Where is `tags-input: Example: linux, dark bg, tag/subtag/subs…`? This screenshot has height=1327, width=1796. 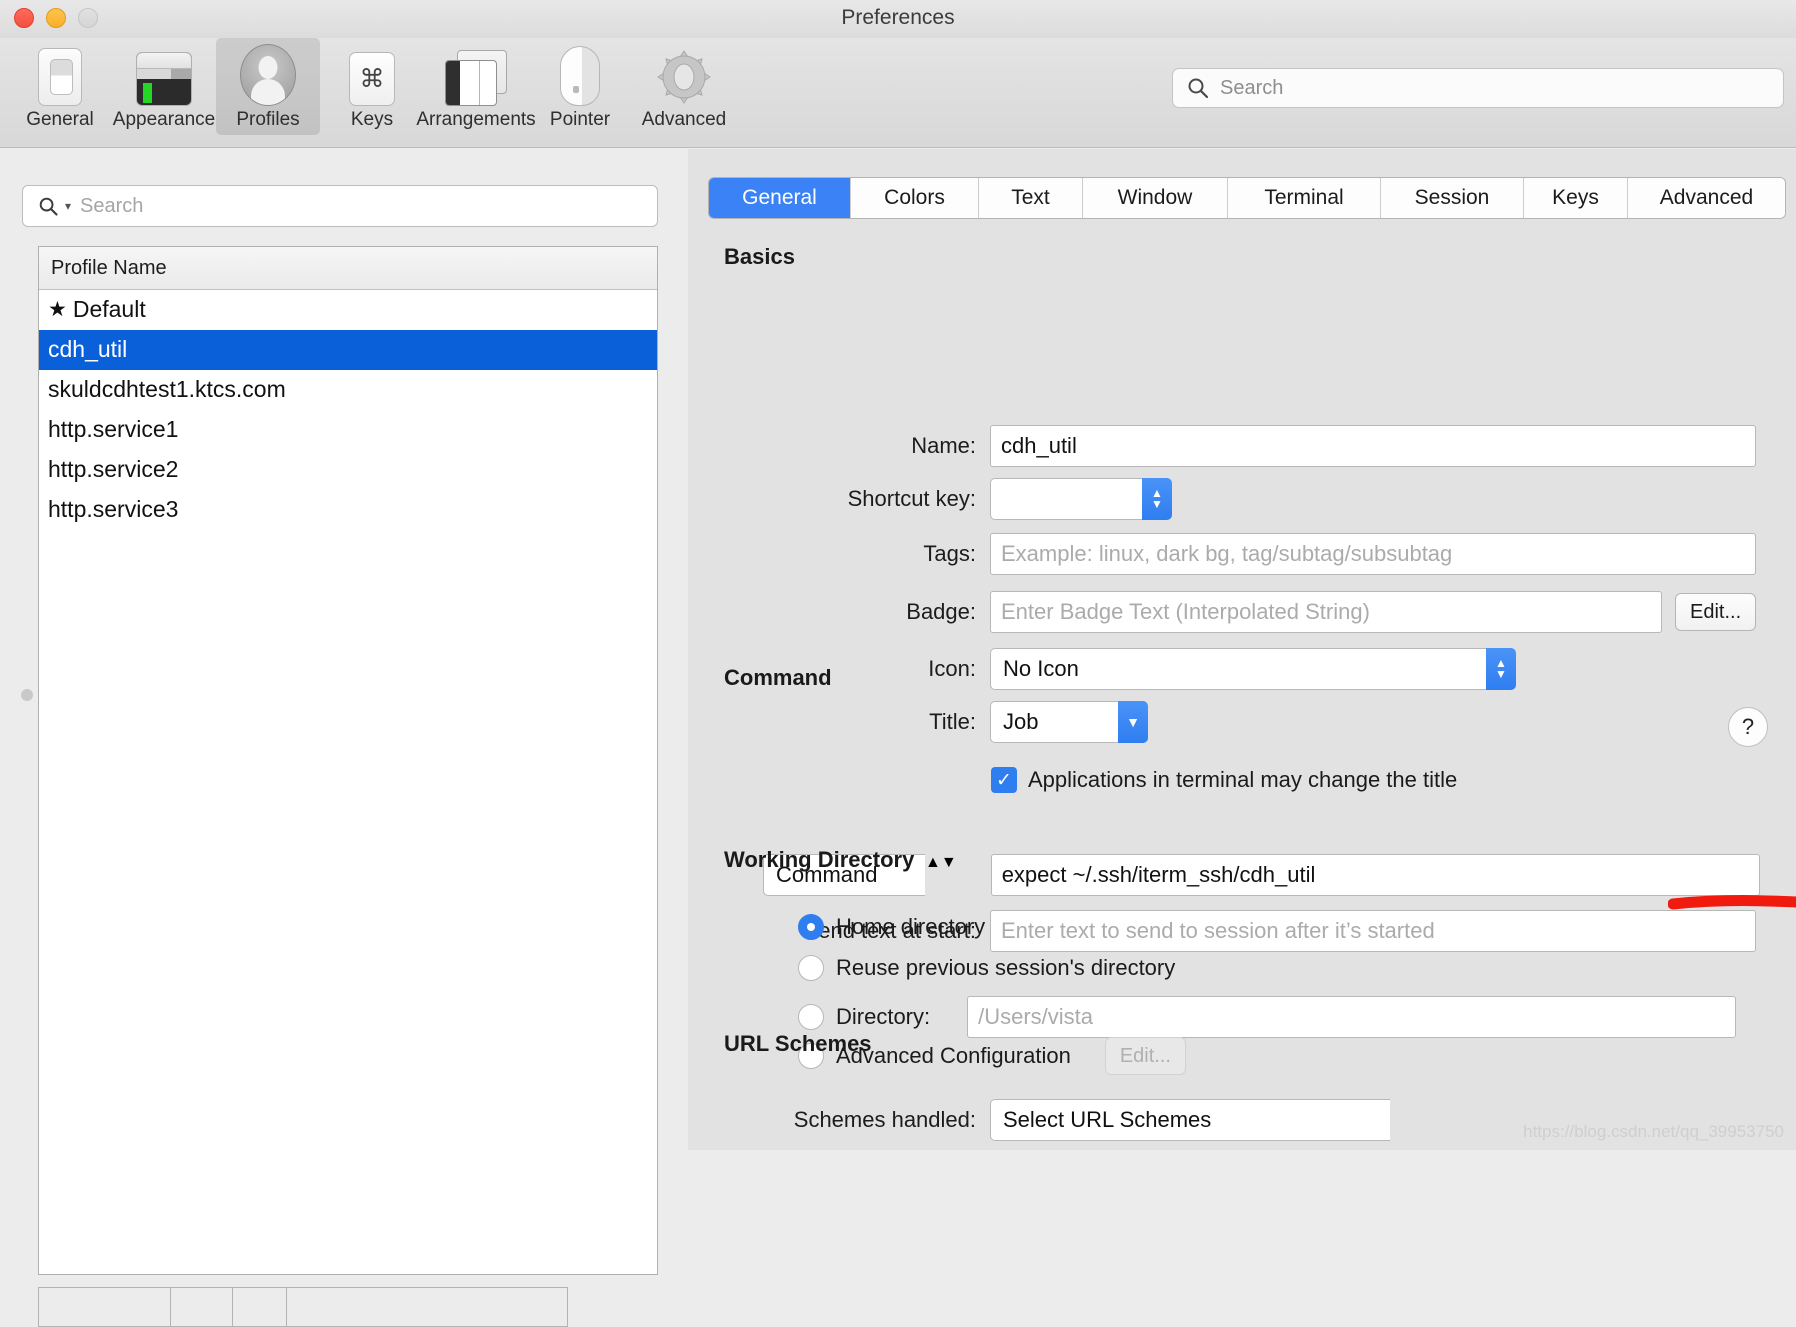
tags-input: Example: linux, dark bg, tag/subtag/subs… is located at coordinates (1373, 554).